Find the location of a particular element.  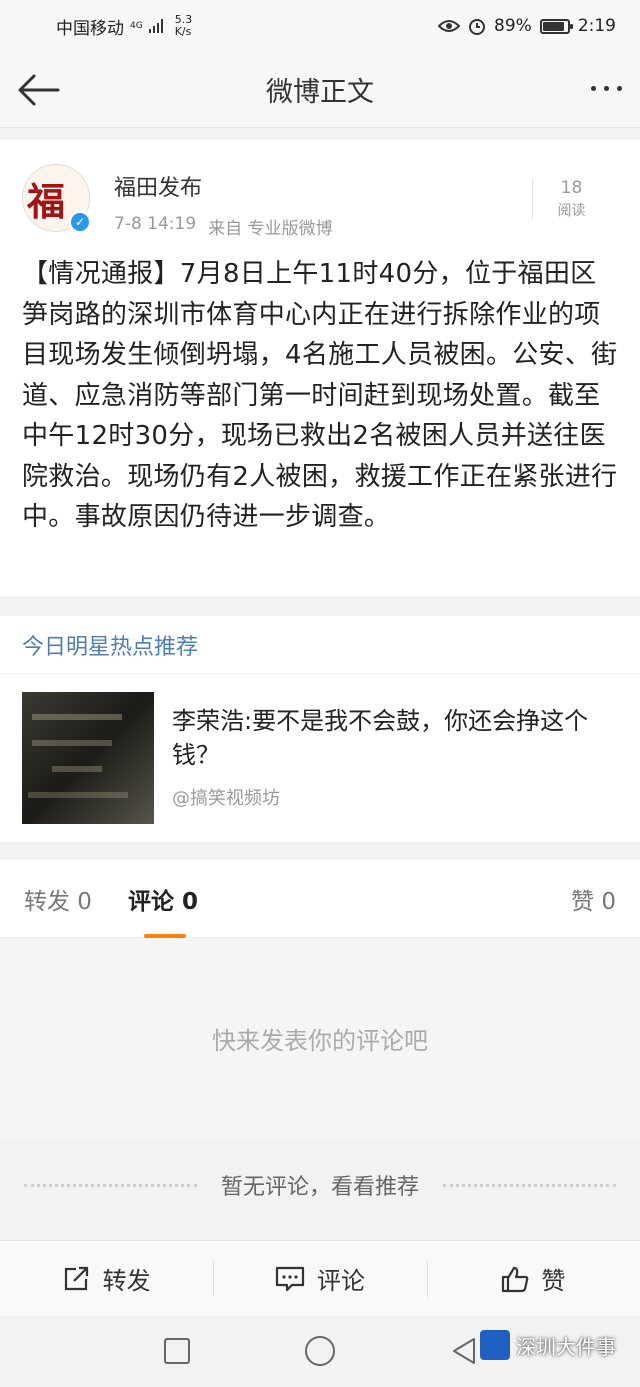

status-bar: 中国移动 4G 5.3 K/s 89% 2:19 is located at coordinates (320, 26).